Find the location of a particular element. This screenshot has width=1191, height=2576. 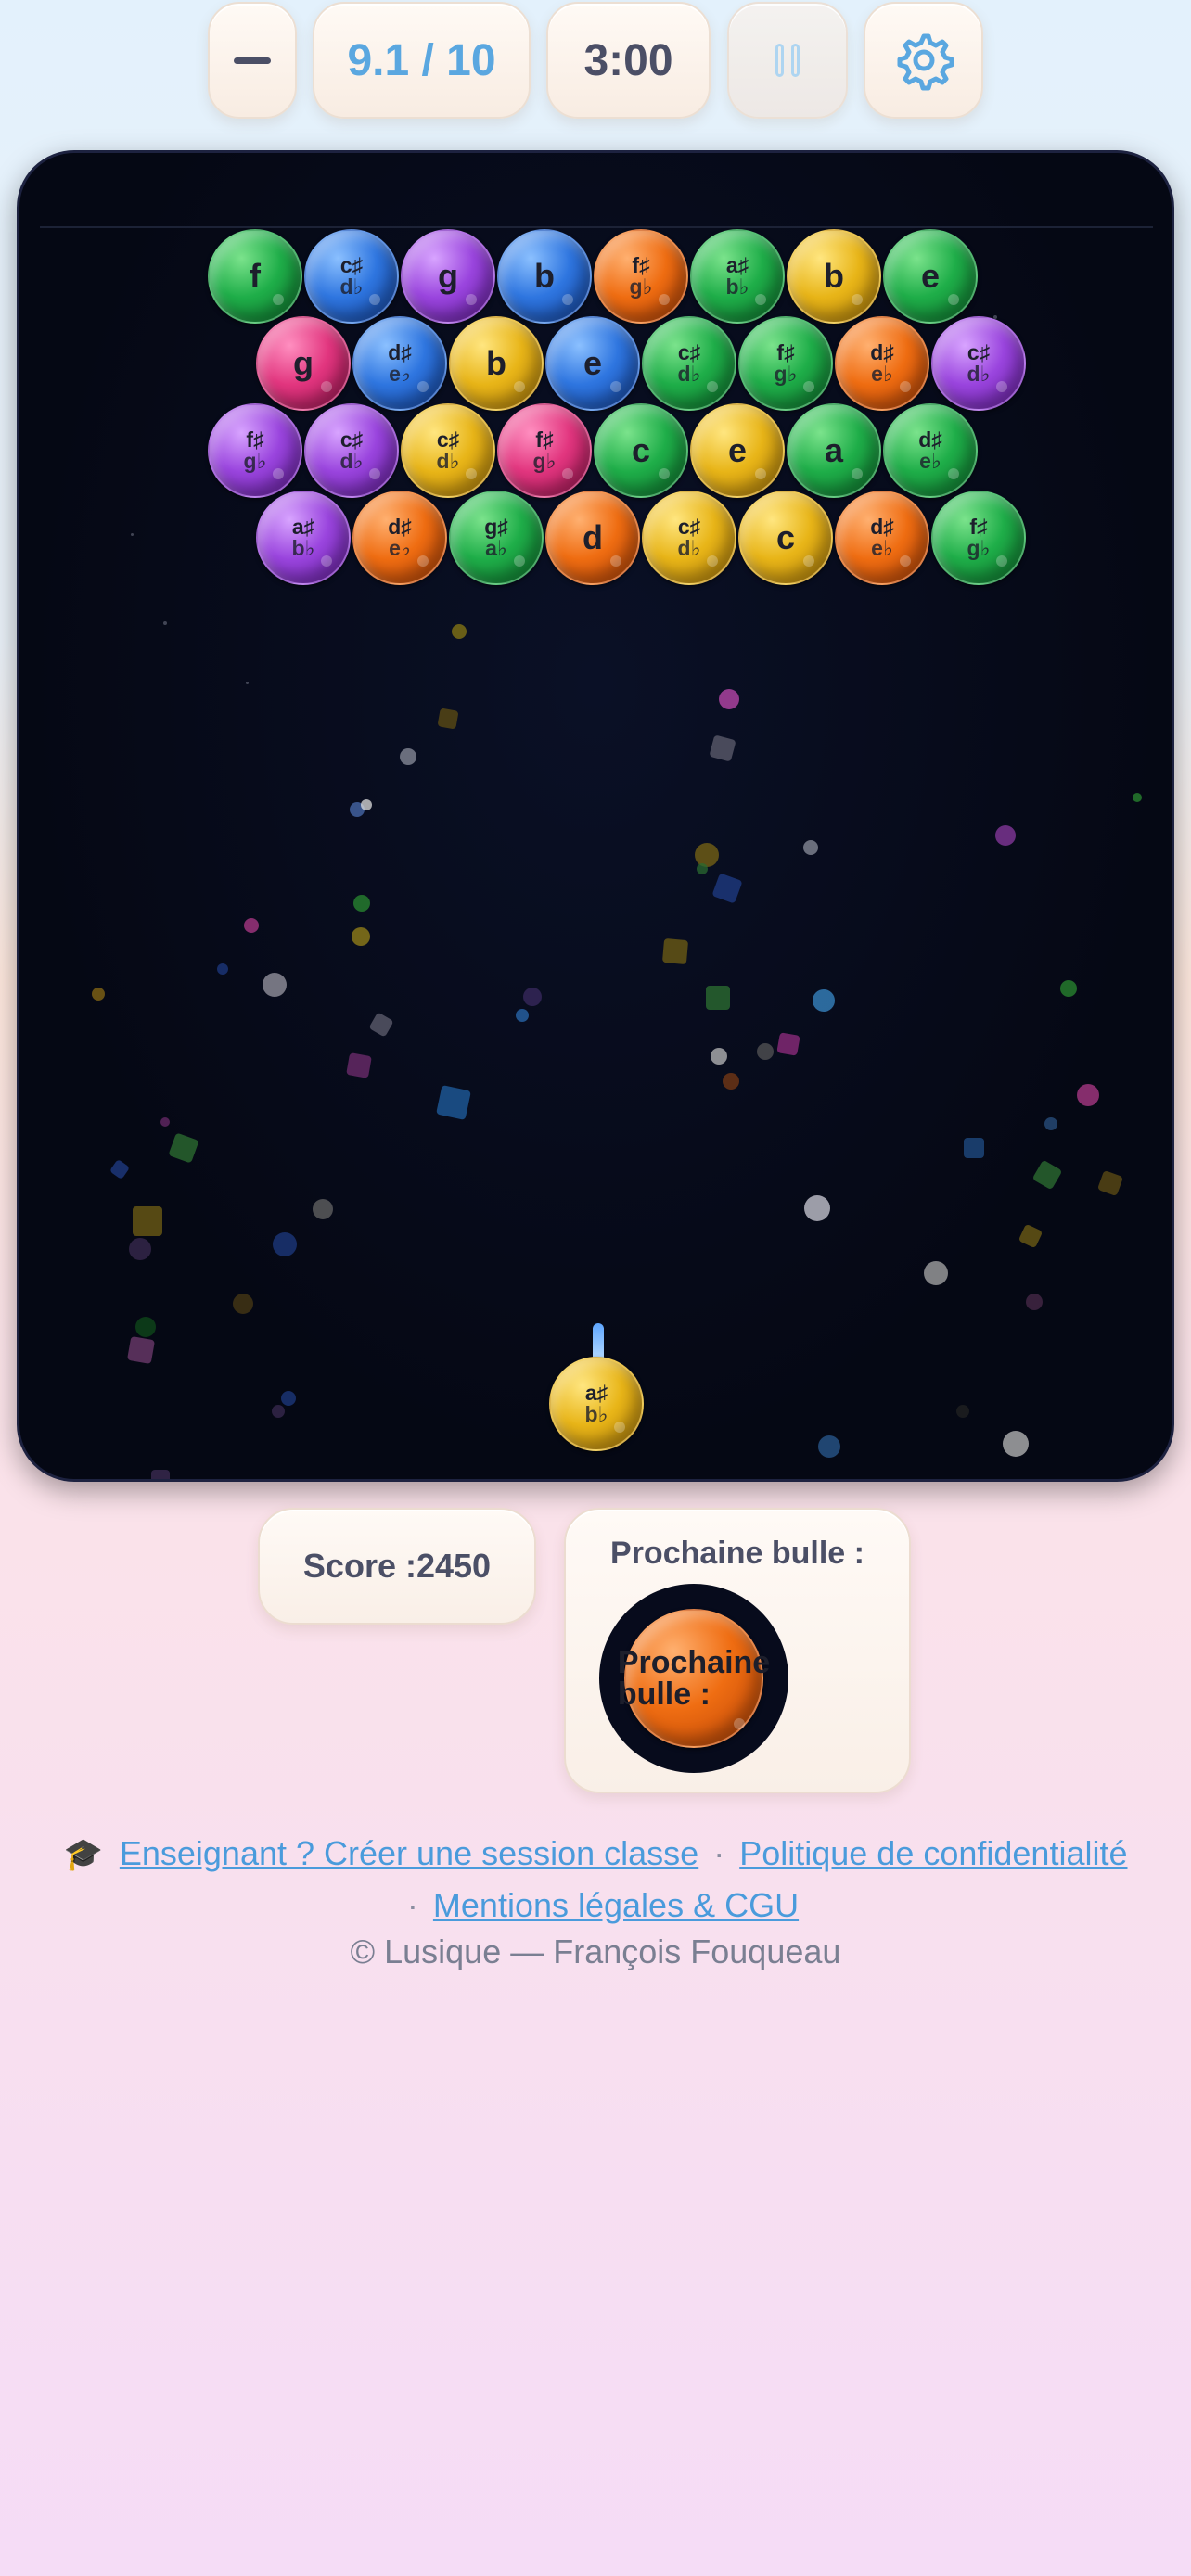

next-bubble-label: Prochaine bulle : is located at coordinates (737, 1553).